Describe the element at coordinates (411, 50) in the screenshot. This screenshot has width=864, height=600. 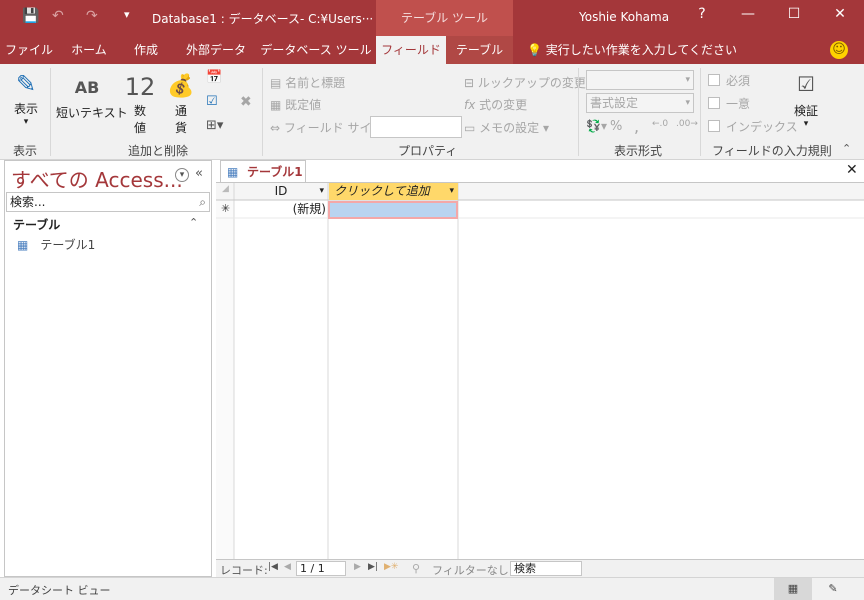
I see `tab-fields: フィールド` at that location.